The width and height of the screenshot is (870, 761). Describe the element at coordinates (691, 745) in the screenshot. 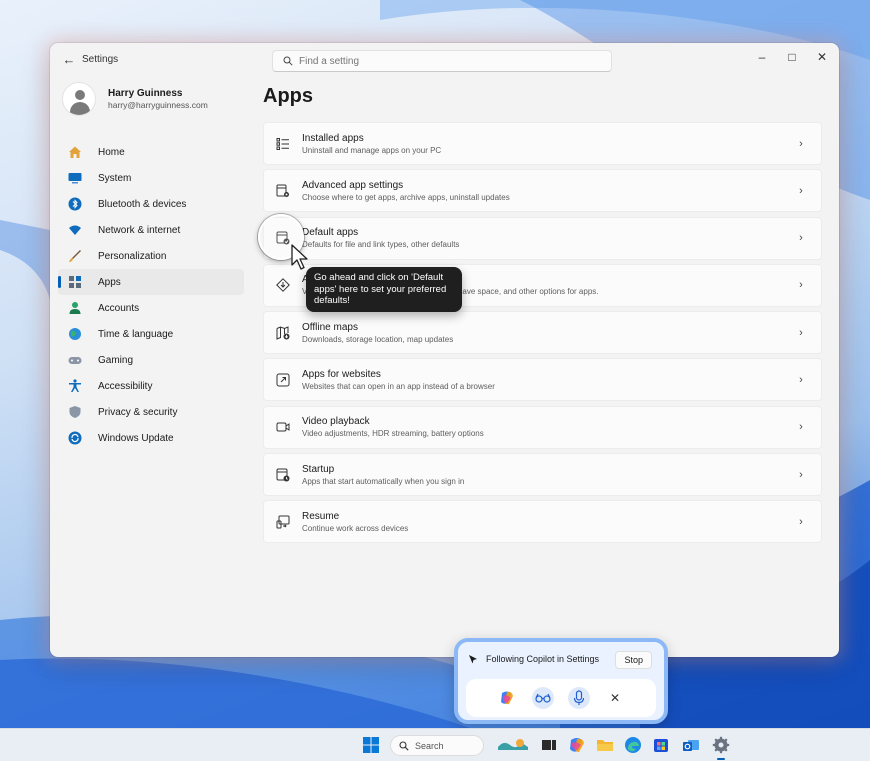

I see `outlook-icon` at that location.